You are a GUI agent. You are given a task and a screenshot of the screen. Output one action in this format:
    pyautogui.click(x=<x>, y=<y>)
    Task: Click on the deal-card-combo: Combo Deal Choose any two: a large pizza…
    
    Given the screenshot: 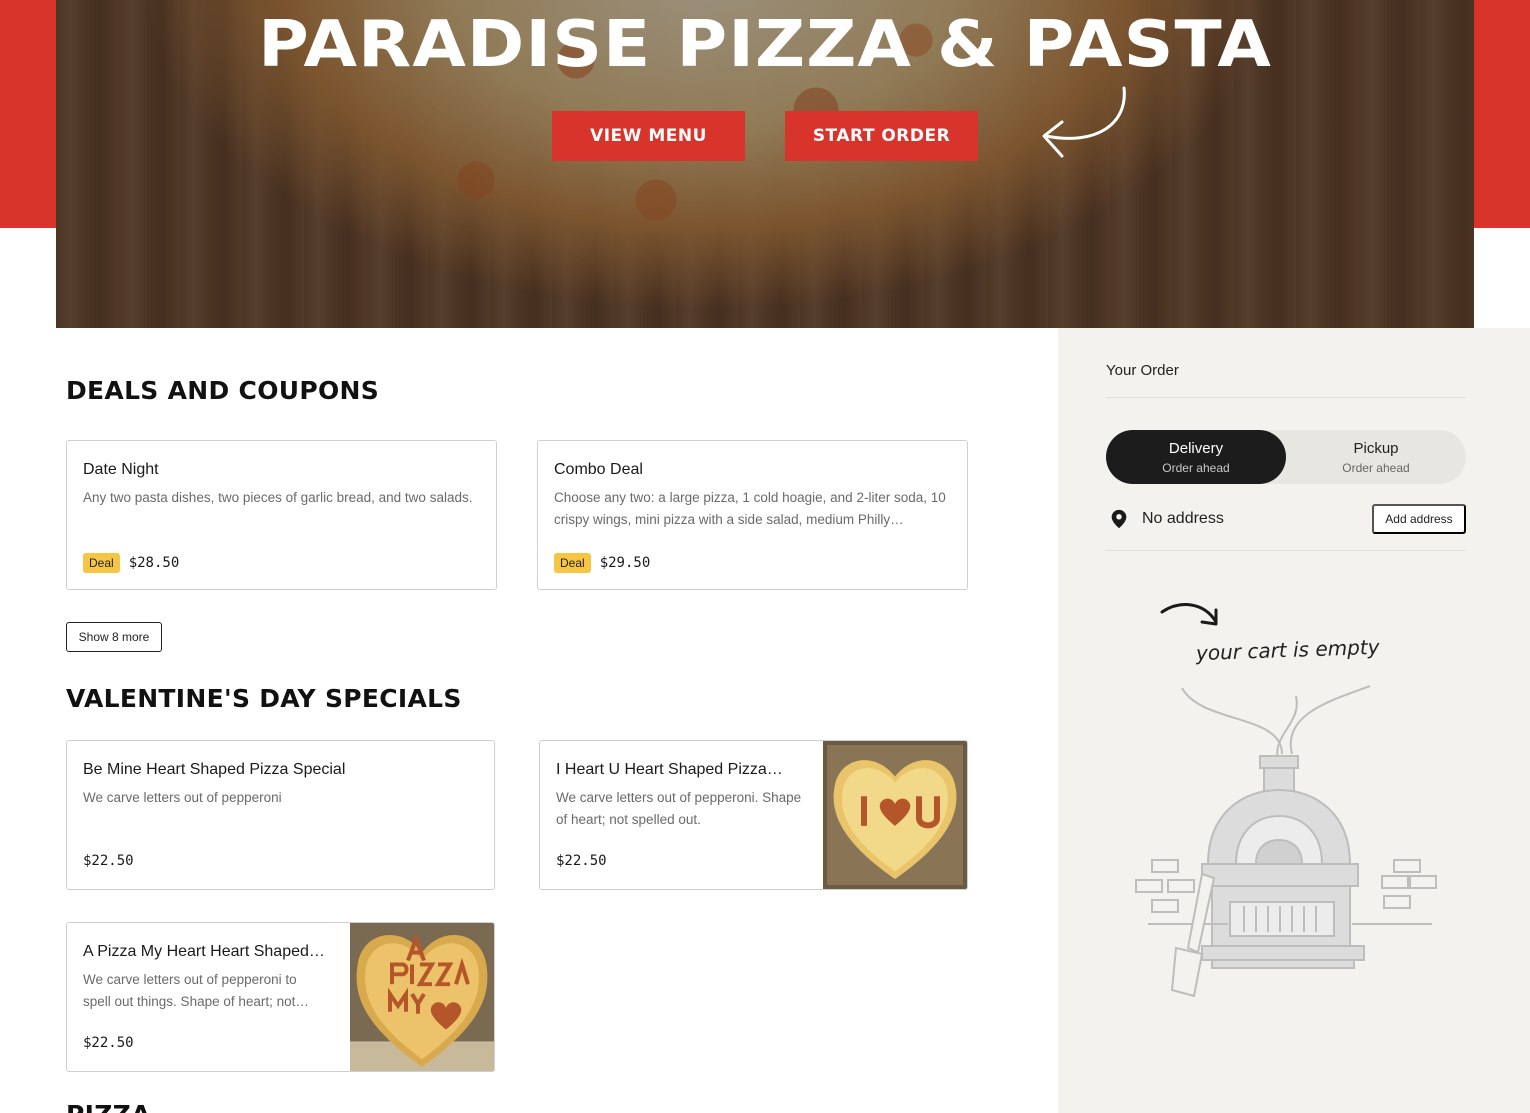 What is the action you would take?
    pyautogui.click(x=752, y=515)
    